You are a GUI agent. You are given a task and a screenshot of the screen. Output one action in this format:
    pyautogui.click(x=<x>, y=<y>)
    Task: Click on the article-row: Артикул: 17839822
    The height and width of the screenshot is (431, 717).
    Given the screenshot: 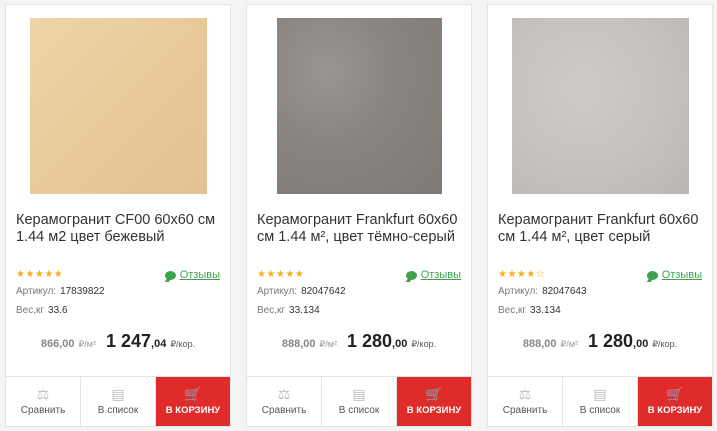 What is the action you would take?
    pyautogui.click(x=60, y=291)
    